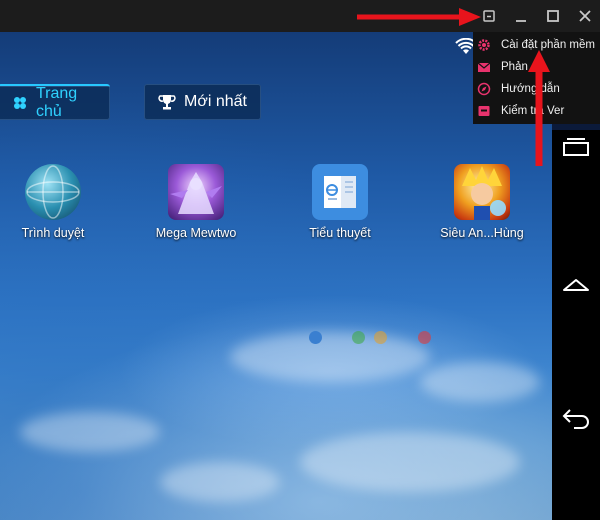  What do you see at coordinates (521, 21) in the screenshot?
I see `minimize-icon` at bounding box center [521, 21].